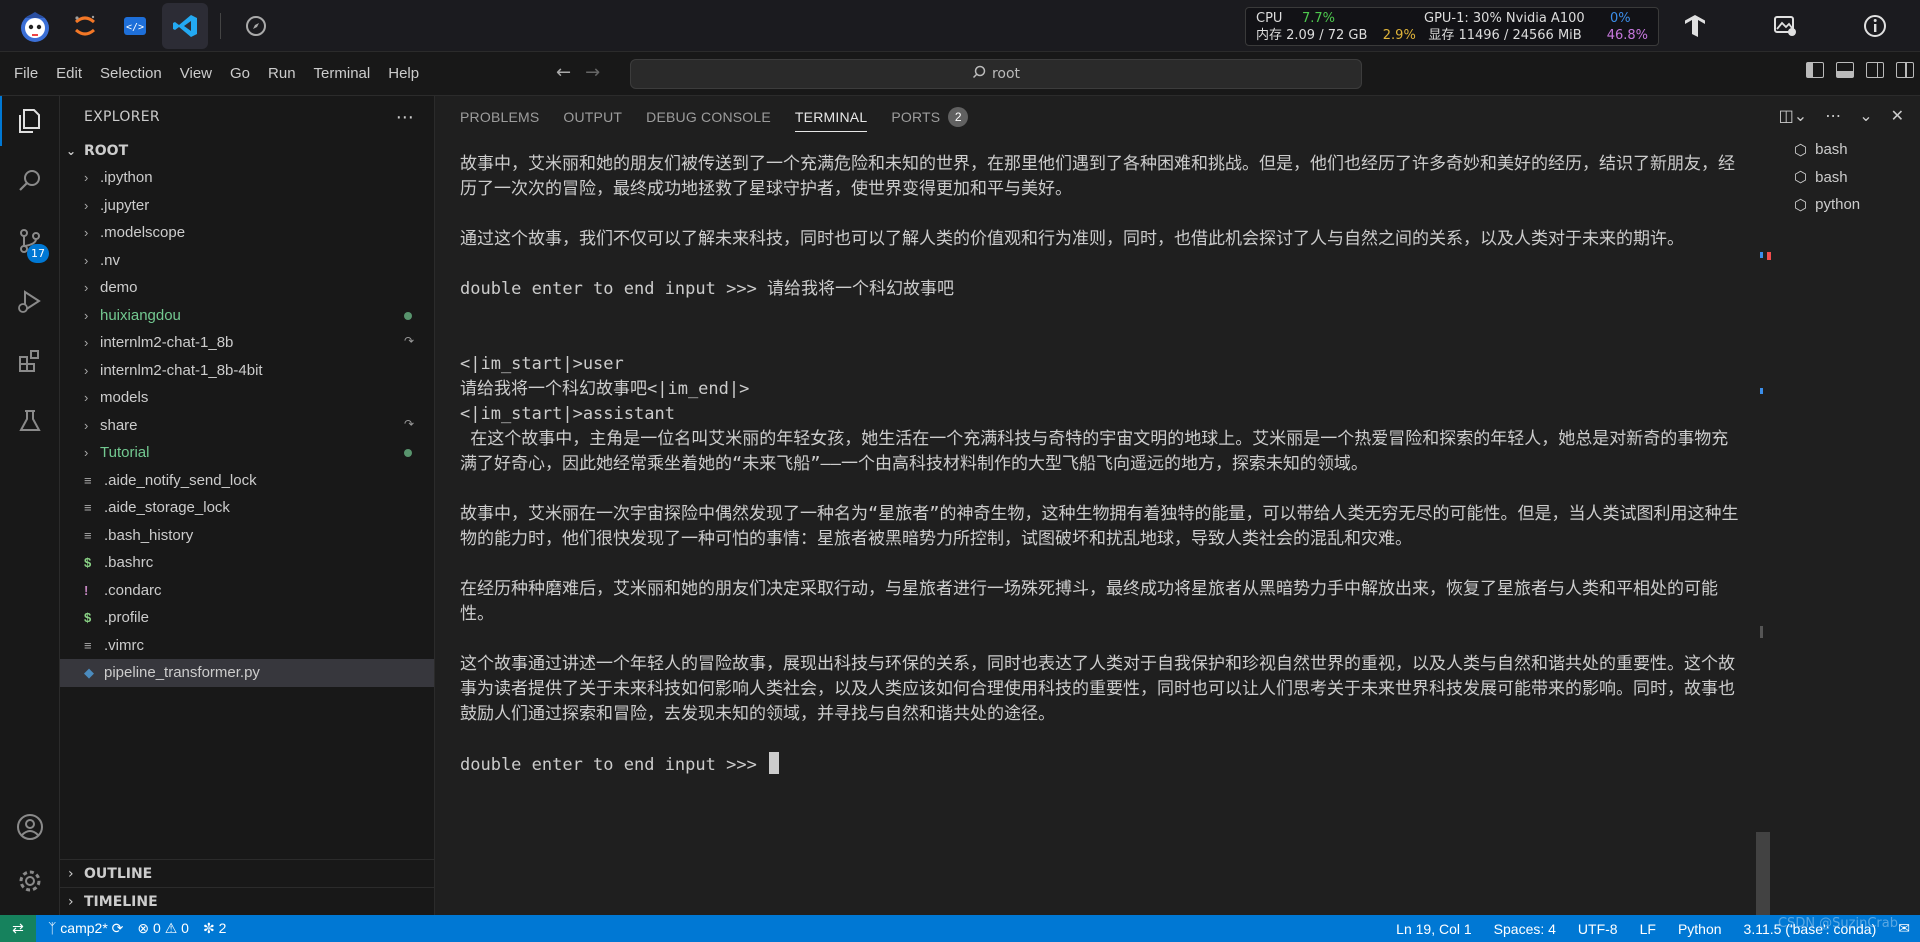 The image size is (1920, 942). Describe the element at coordinates (247, 536) in the screenshot. I see `tree-file-bash-history: ≡ .bash_history` at that location.